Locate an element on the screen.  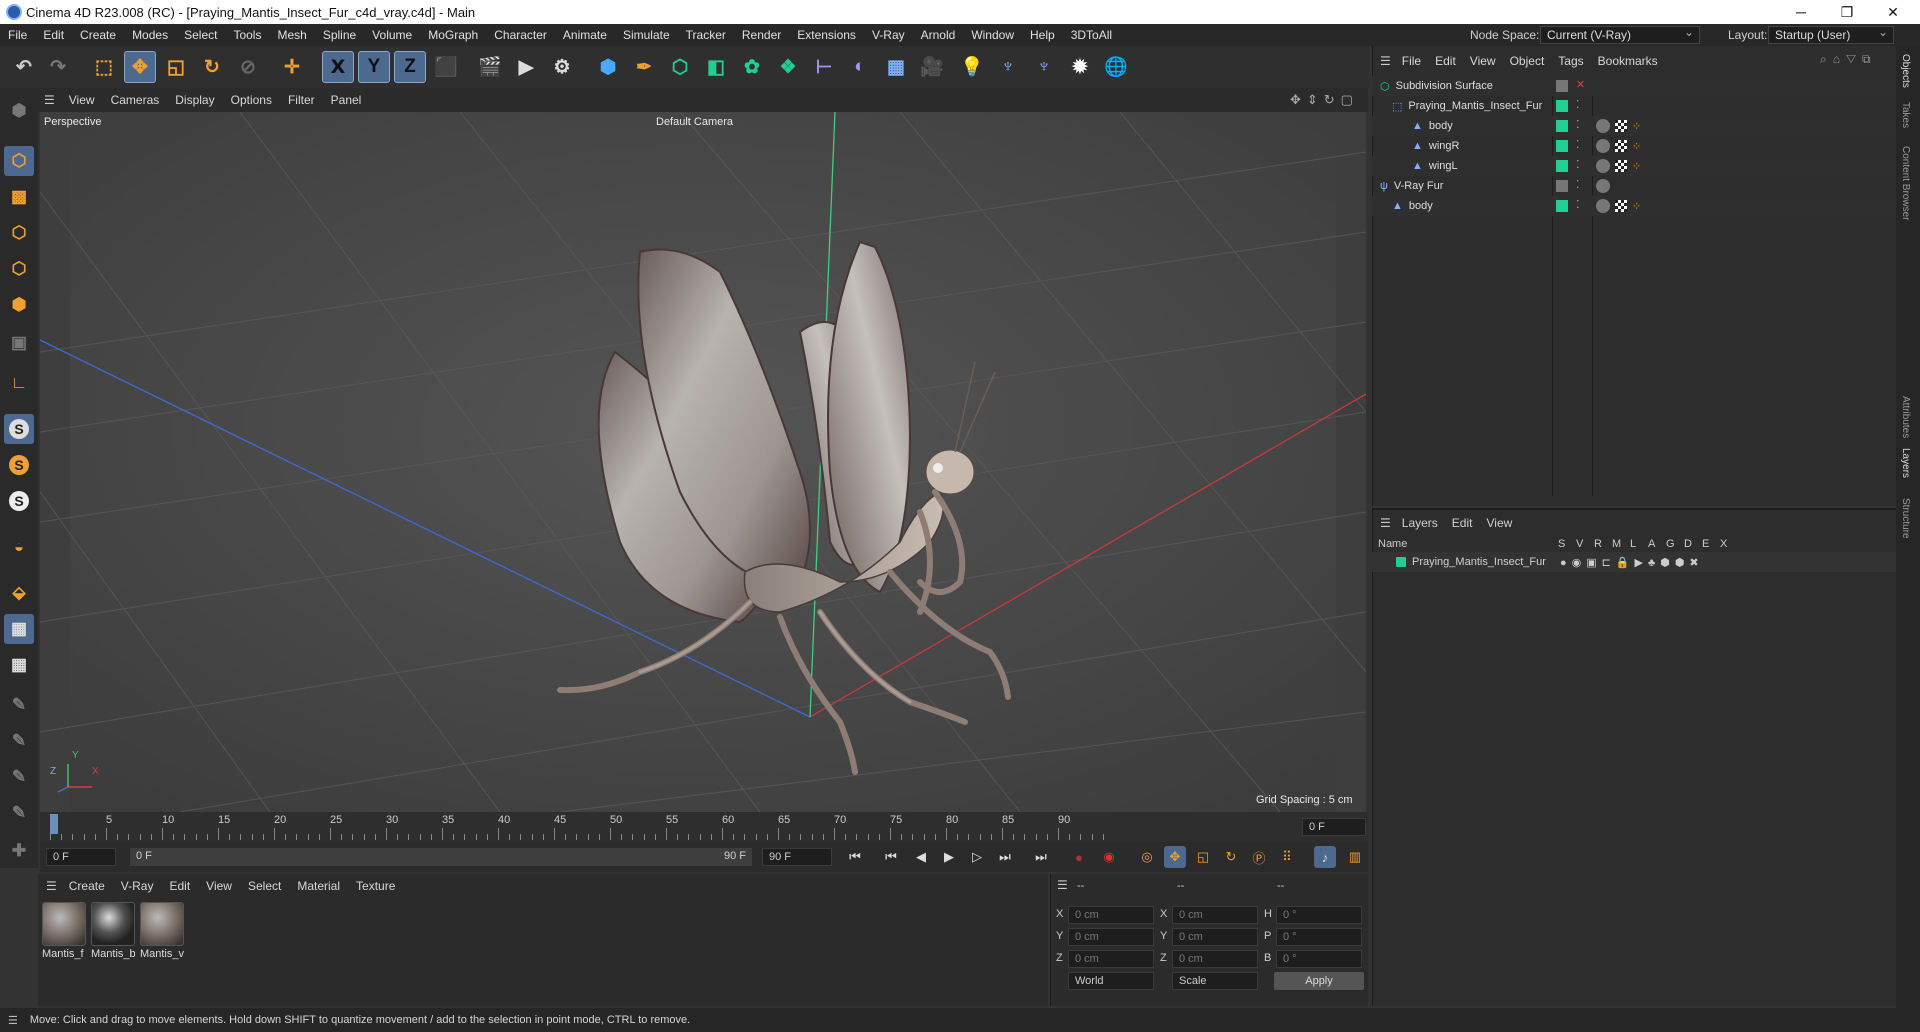
viewport-menu-display: Display is located at coordinates (194, 100).